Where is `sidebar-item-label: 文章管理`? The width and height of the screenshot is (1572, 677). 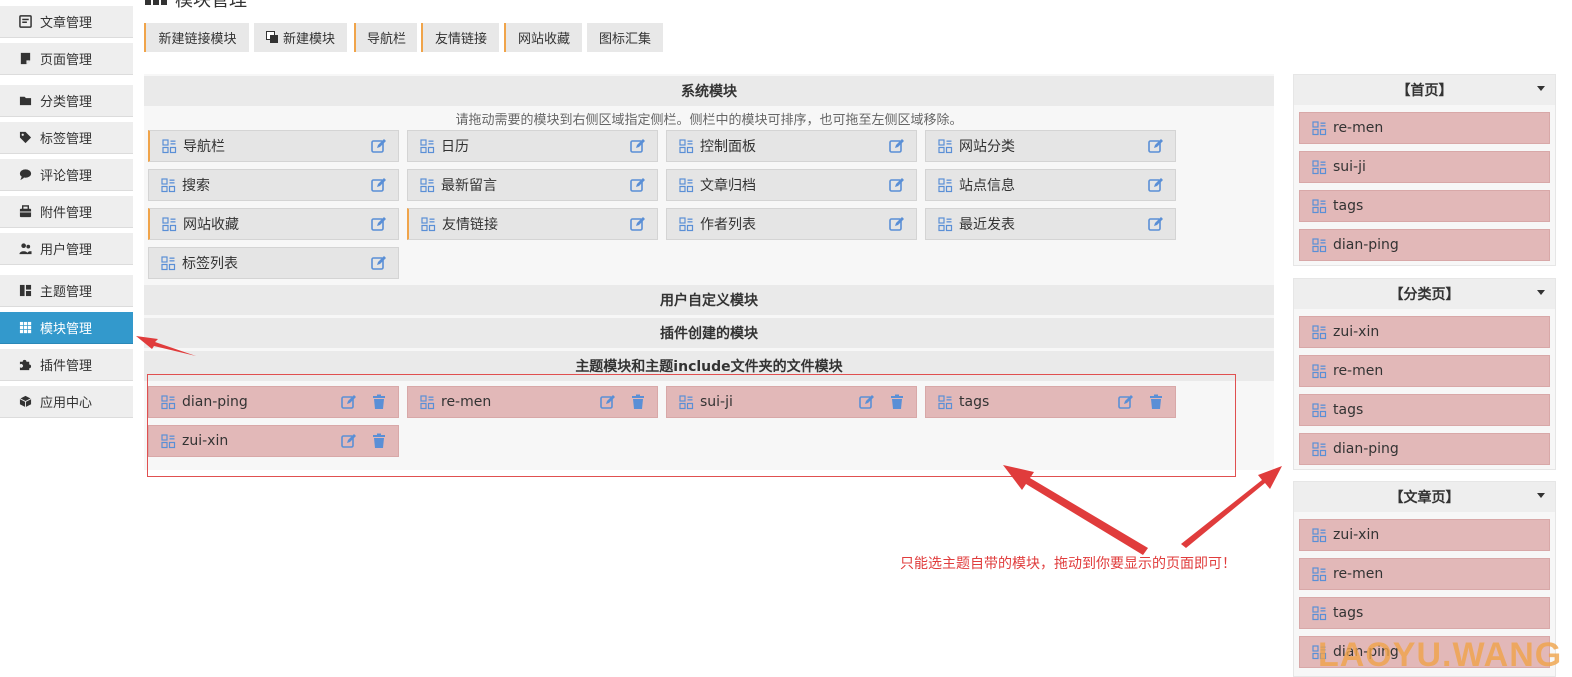 sidebar-item-label: 文章管理 is located at coordinates (66, 23).